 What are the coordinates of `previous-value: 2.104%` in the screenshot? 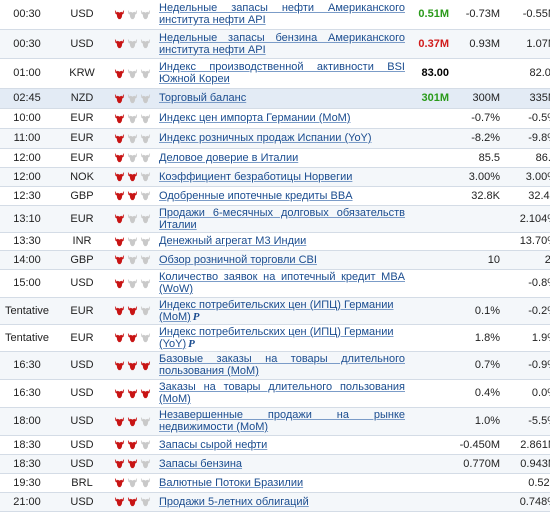 It's located at (534, 218).